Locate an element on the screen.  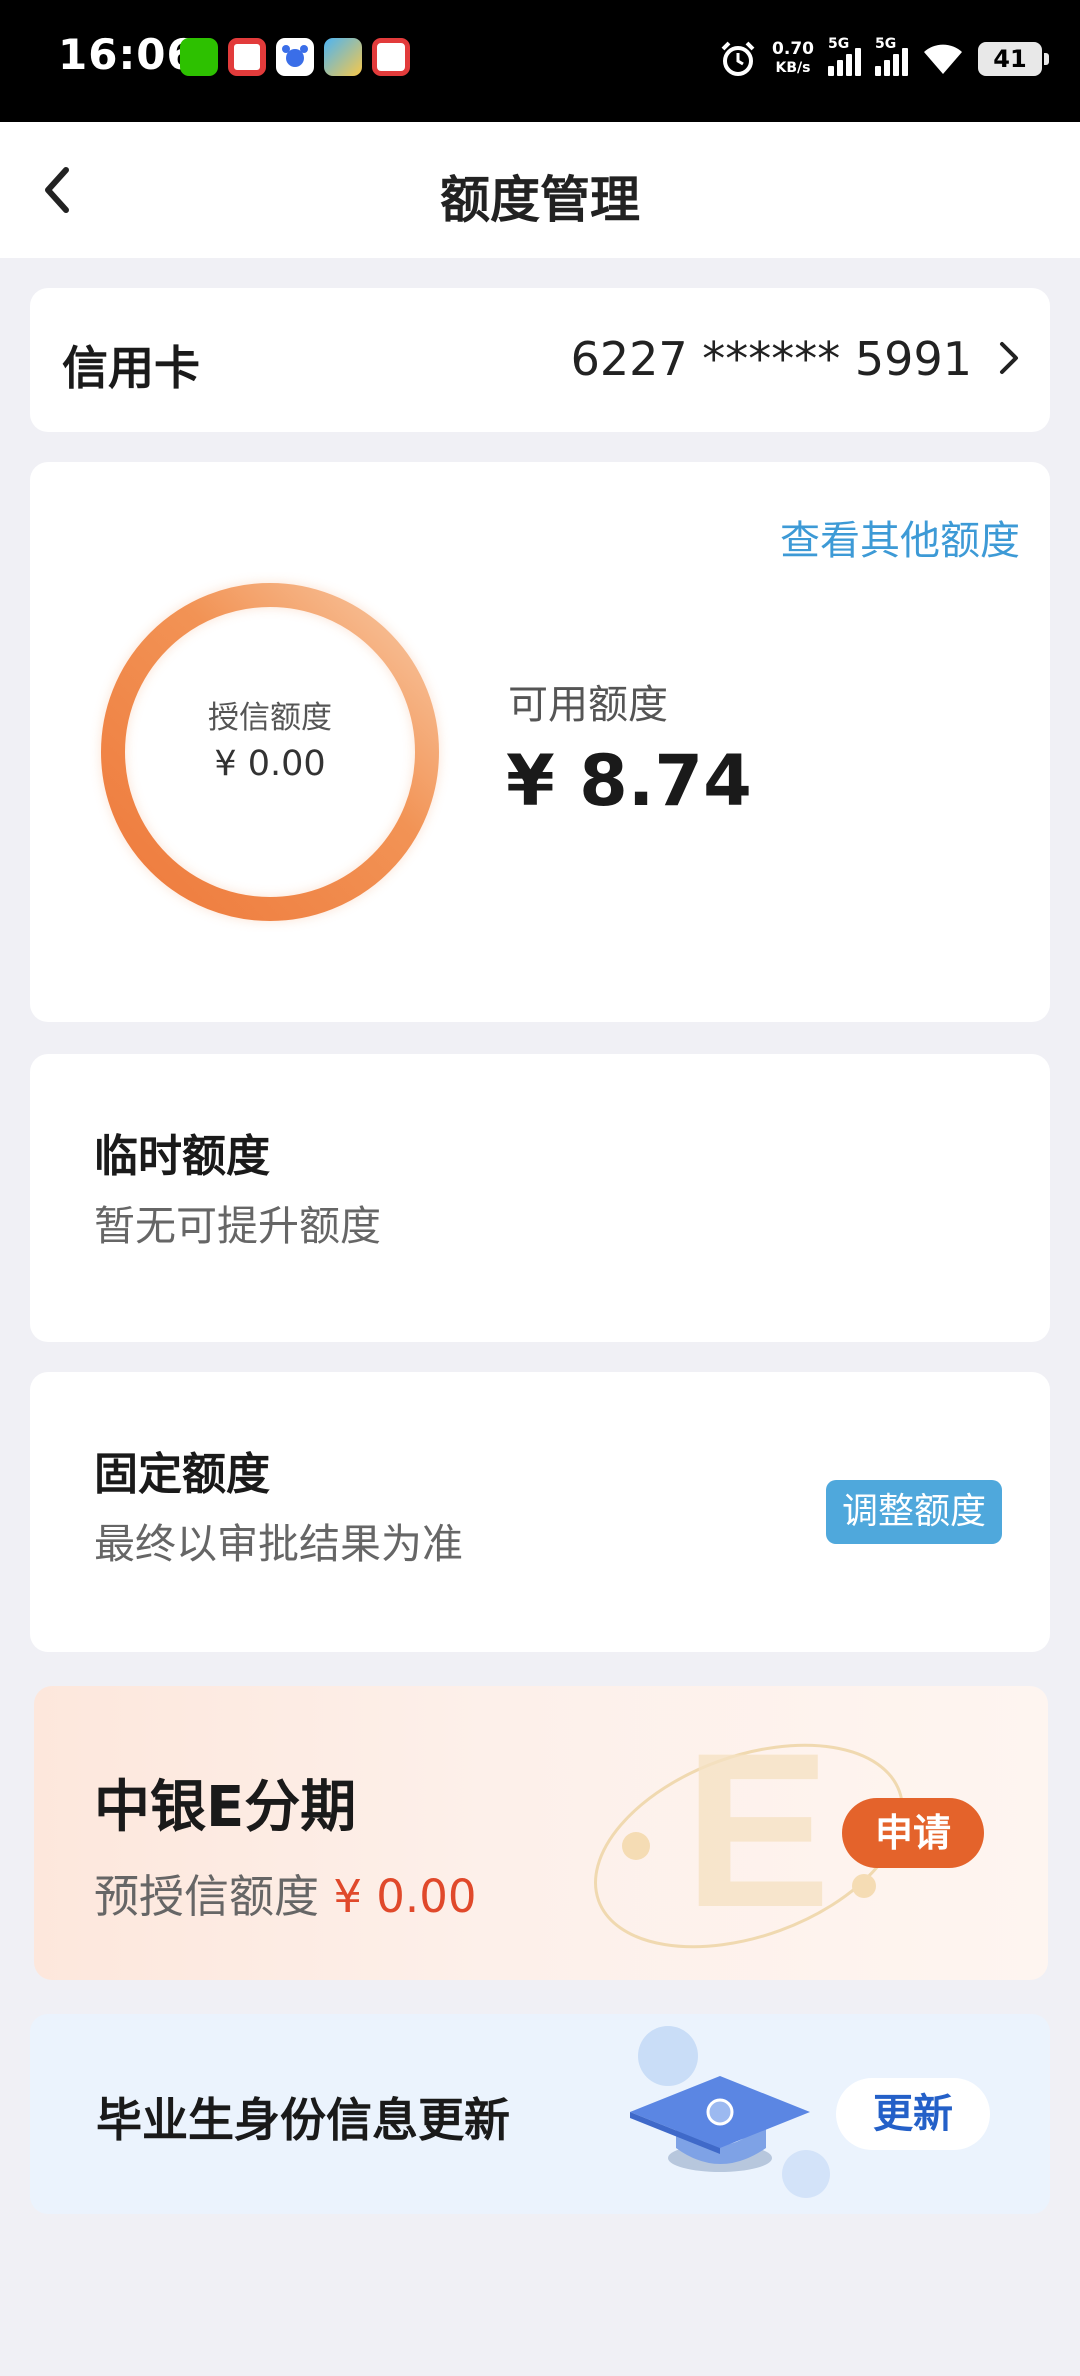
page-title: 额度管理 is located at coordinates (540, 200).